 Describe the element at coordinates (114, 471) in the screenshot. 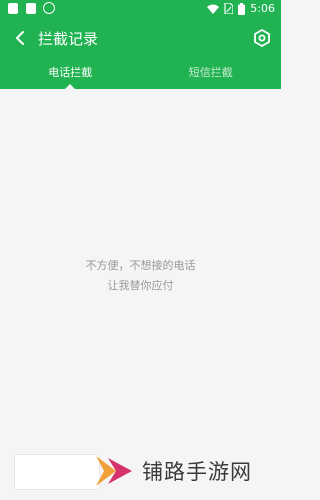

I see `watermark-logo-icon` at that location.